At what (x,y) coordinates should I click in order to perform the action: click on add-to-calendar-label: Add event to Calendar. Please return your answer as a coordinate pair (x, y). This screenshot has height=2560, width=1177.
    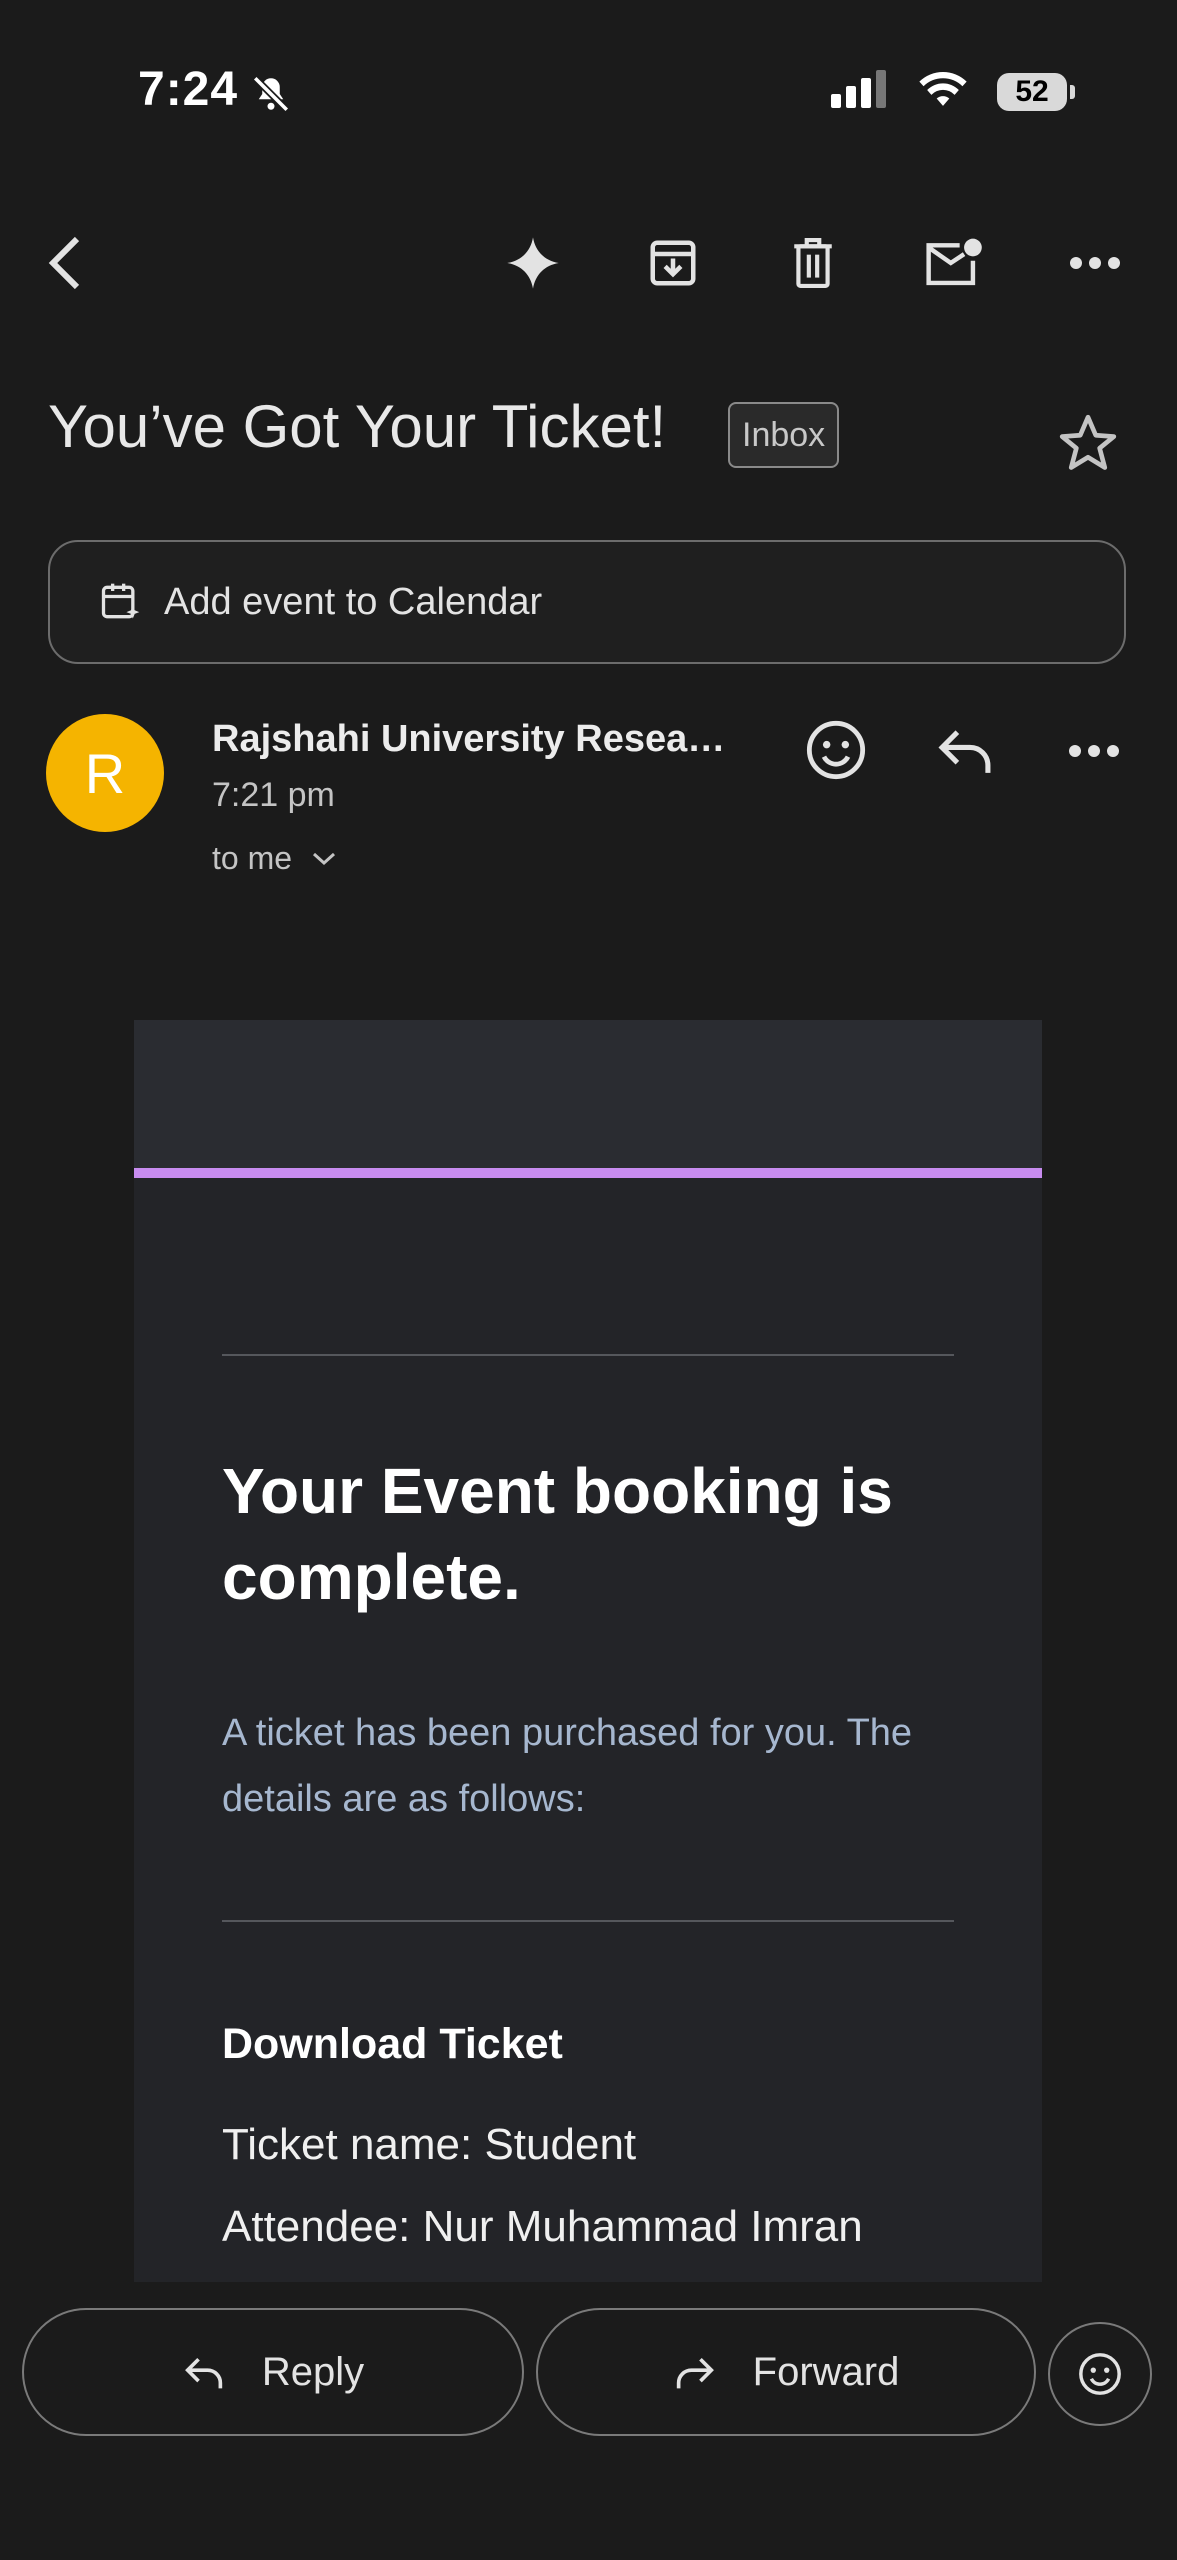
    Looking at the image, I should click on (353, 601).